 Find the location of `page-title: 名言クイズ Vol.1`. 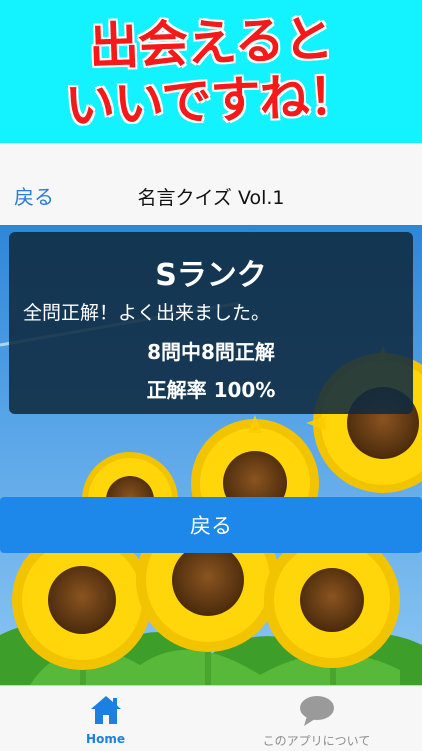

page-title: 名言クイズ Vol.1 is located at coordinates (211, 198).